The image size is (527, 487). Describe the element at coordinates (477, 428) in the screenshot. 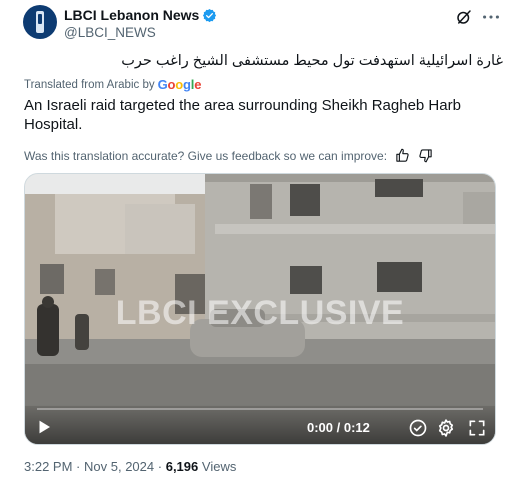

I see `fullscreen-icon` at that location.